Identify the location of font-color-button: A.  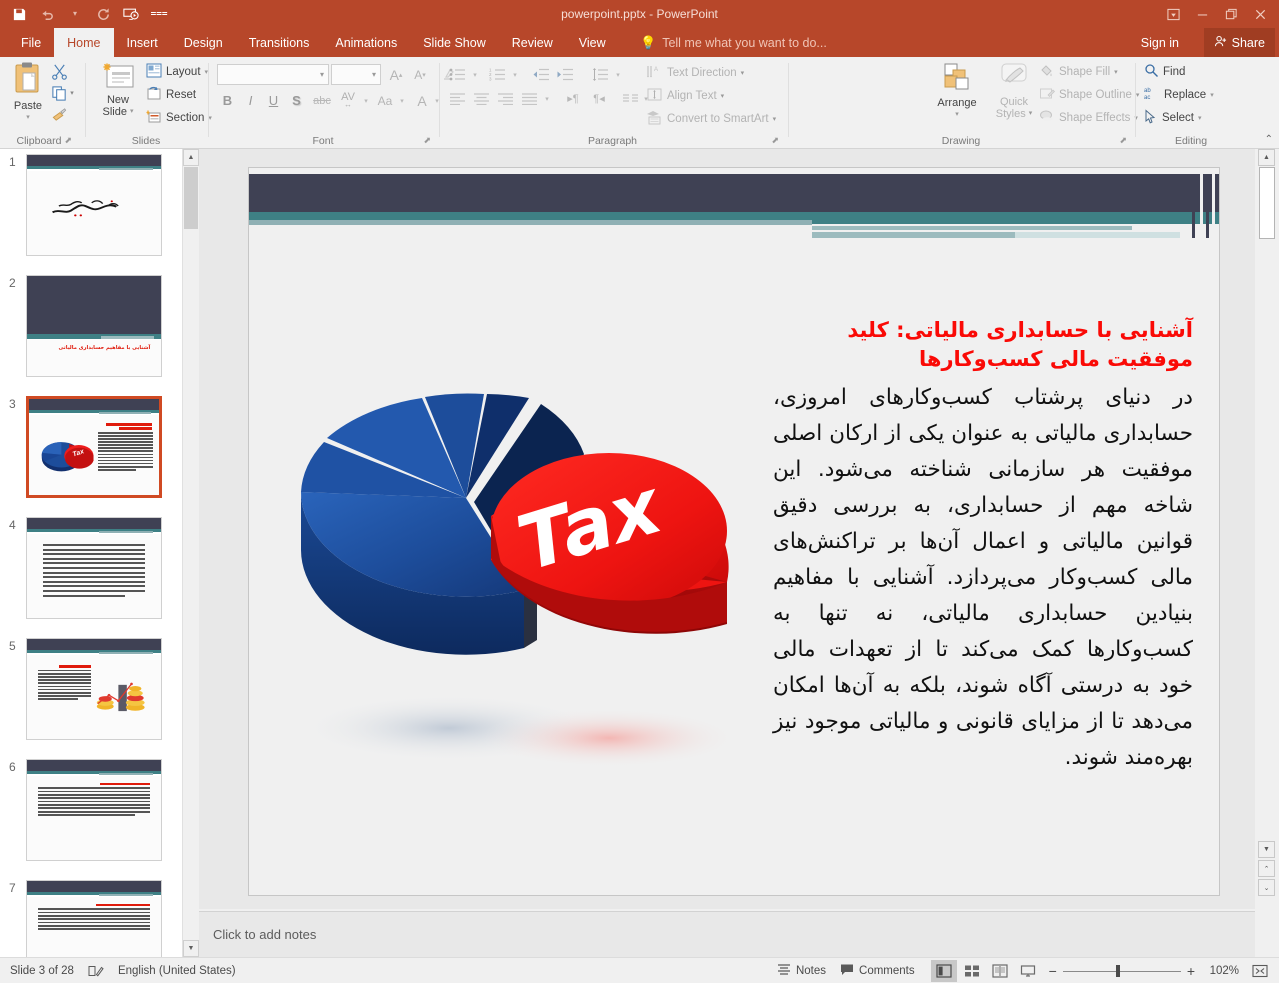
(422, 100).